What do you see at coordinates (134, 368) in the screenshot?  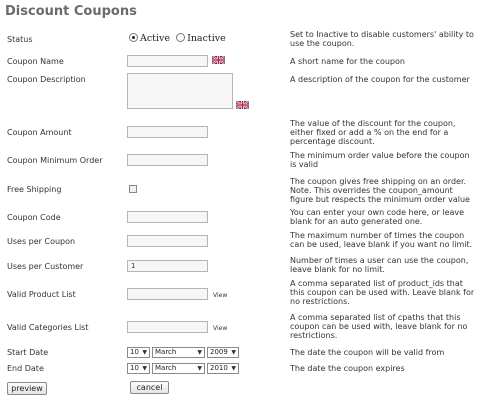 I see `end-day-value: 10` at bounding box center [134, 368].